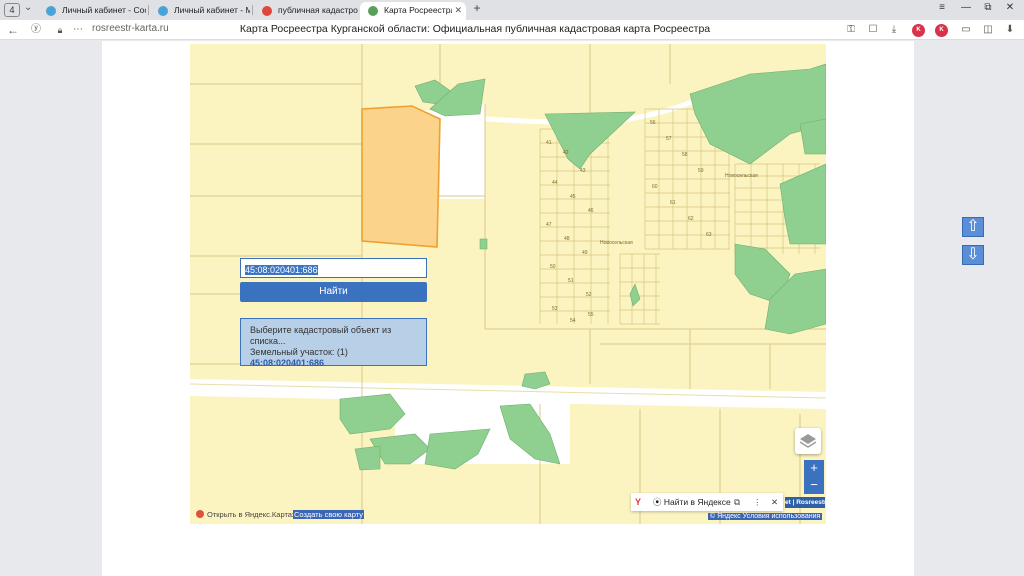  I want to click on tab-label: публичная кадастровая к, so click(318, 10).